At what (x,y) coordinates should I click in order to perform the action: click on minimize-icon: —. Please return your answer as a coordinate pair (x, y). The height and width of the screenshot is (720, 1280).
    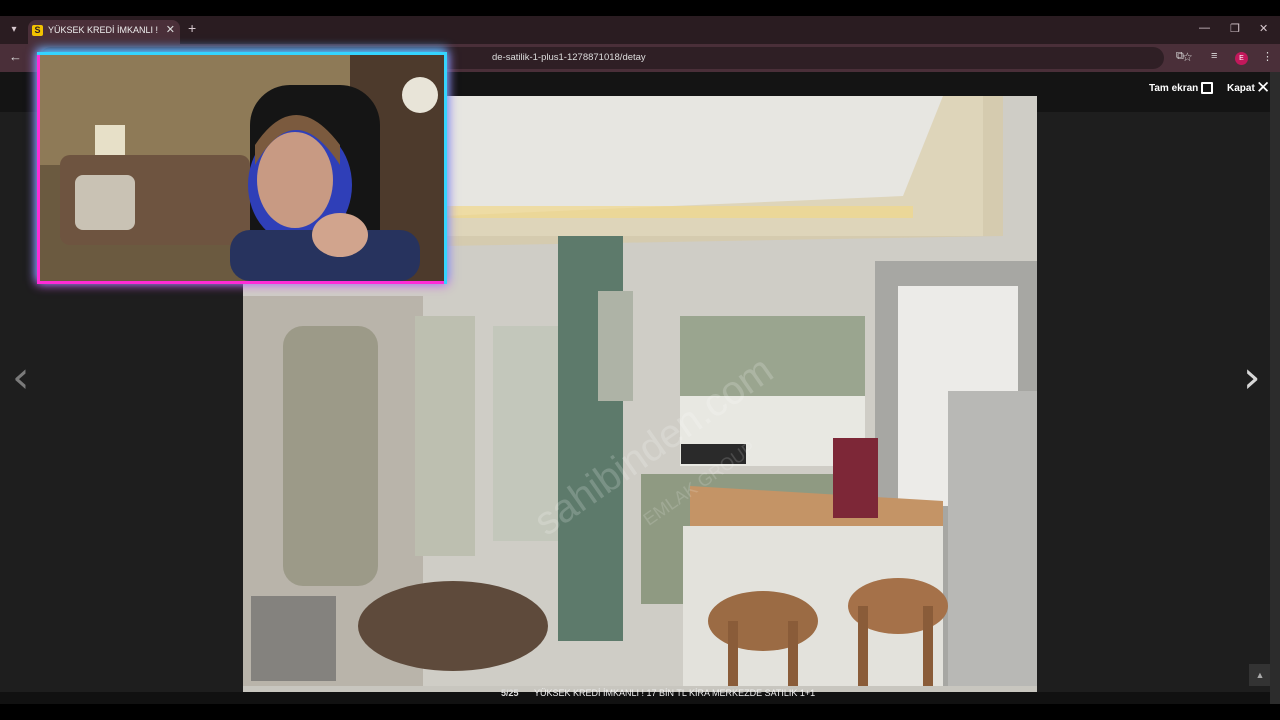
    Looking at the image, I should click on (1204, 28).